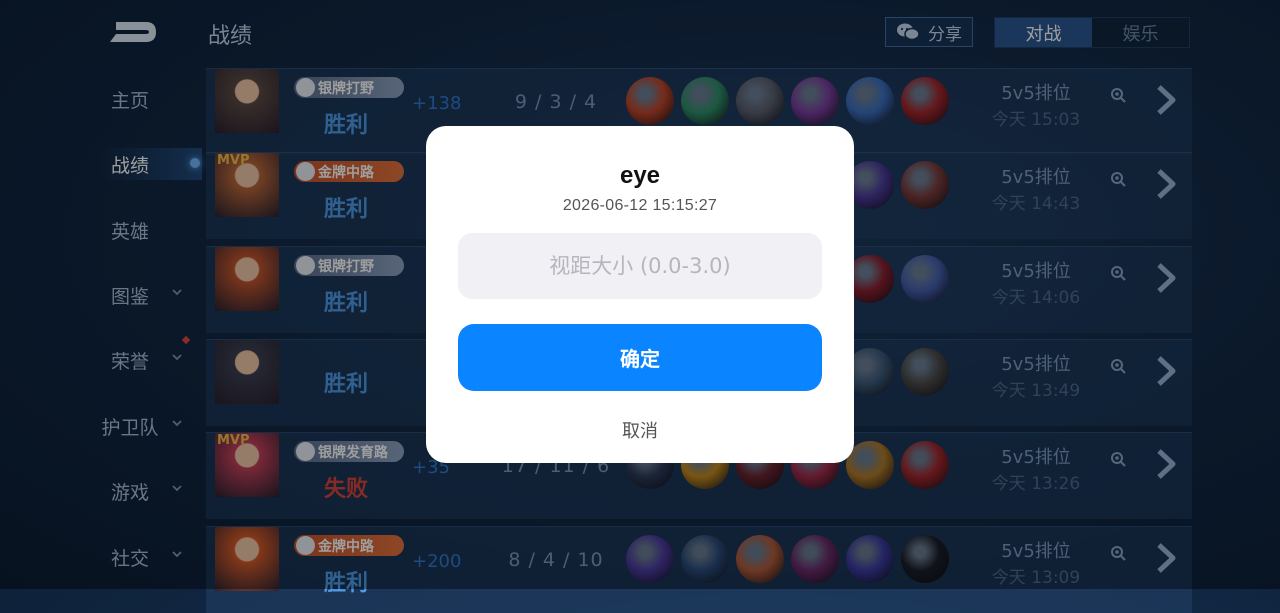 This screenshot has height=613, width=1280. What do you see at coordinates (640, 430) in the screenshot?
I see `cancel-button: 取消` at bounding box center [640, 430].